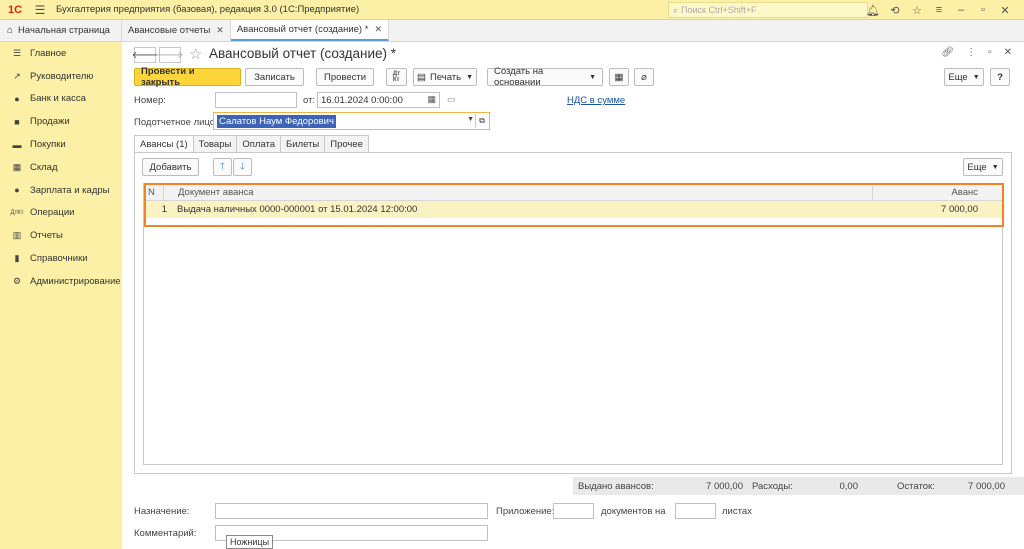 Image resolution: width=1024 pixels, height=549 pixels. Describe the element at coordinates (928, 192) in the screenshot. I see `column-header-advance: Аванс` at that location.